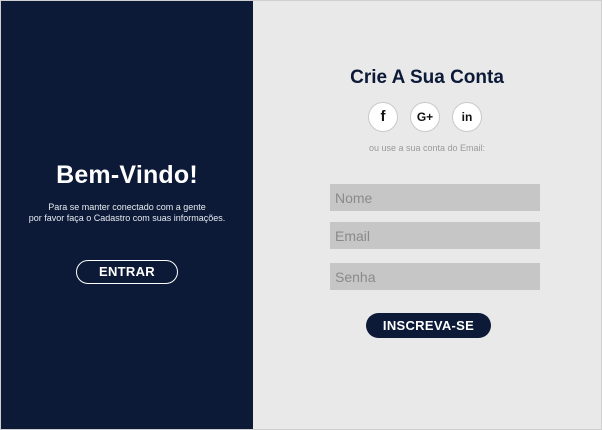 The image size is (602, 430). Describe the element at coordinates (428, 325) in the screenshot. I see `signup-button: INSCREVA-SE` at that location.